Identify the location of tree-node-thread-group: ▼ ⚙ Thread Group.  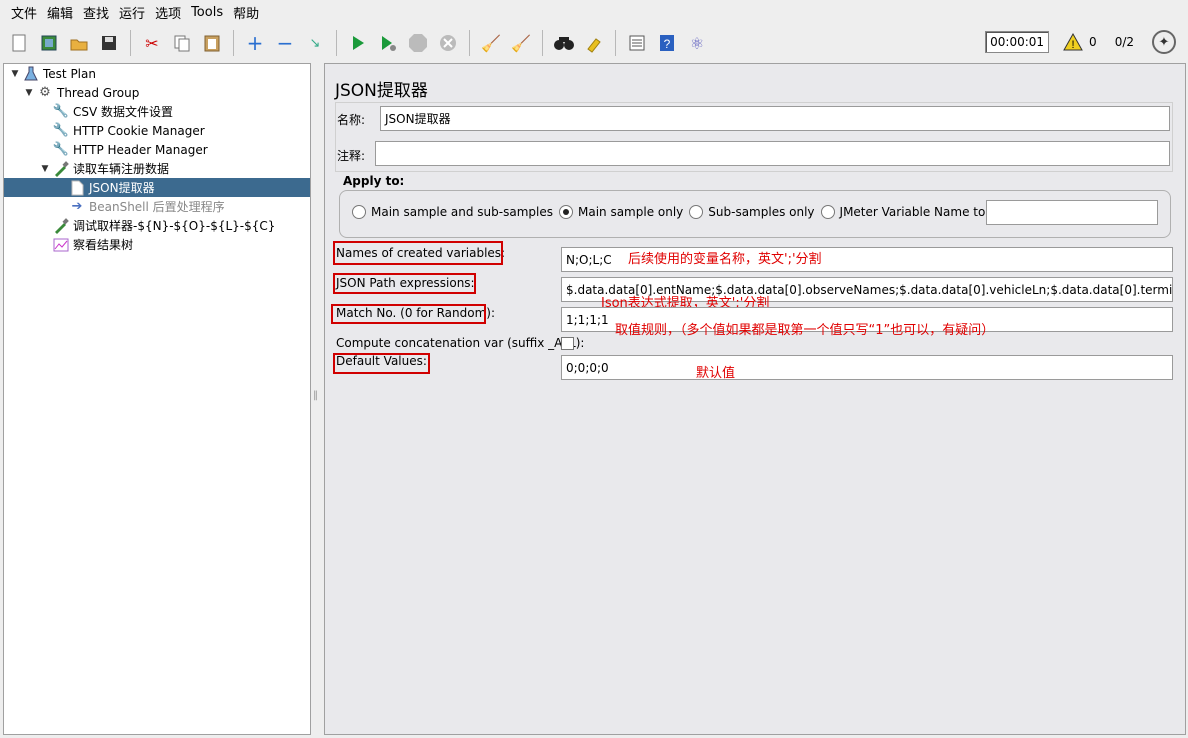
(81, 92).